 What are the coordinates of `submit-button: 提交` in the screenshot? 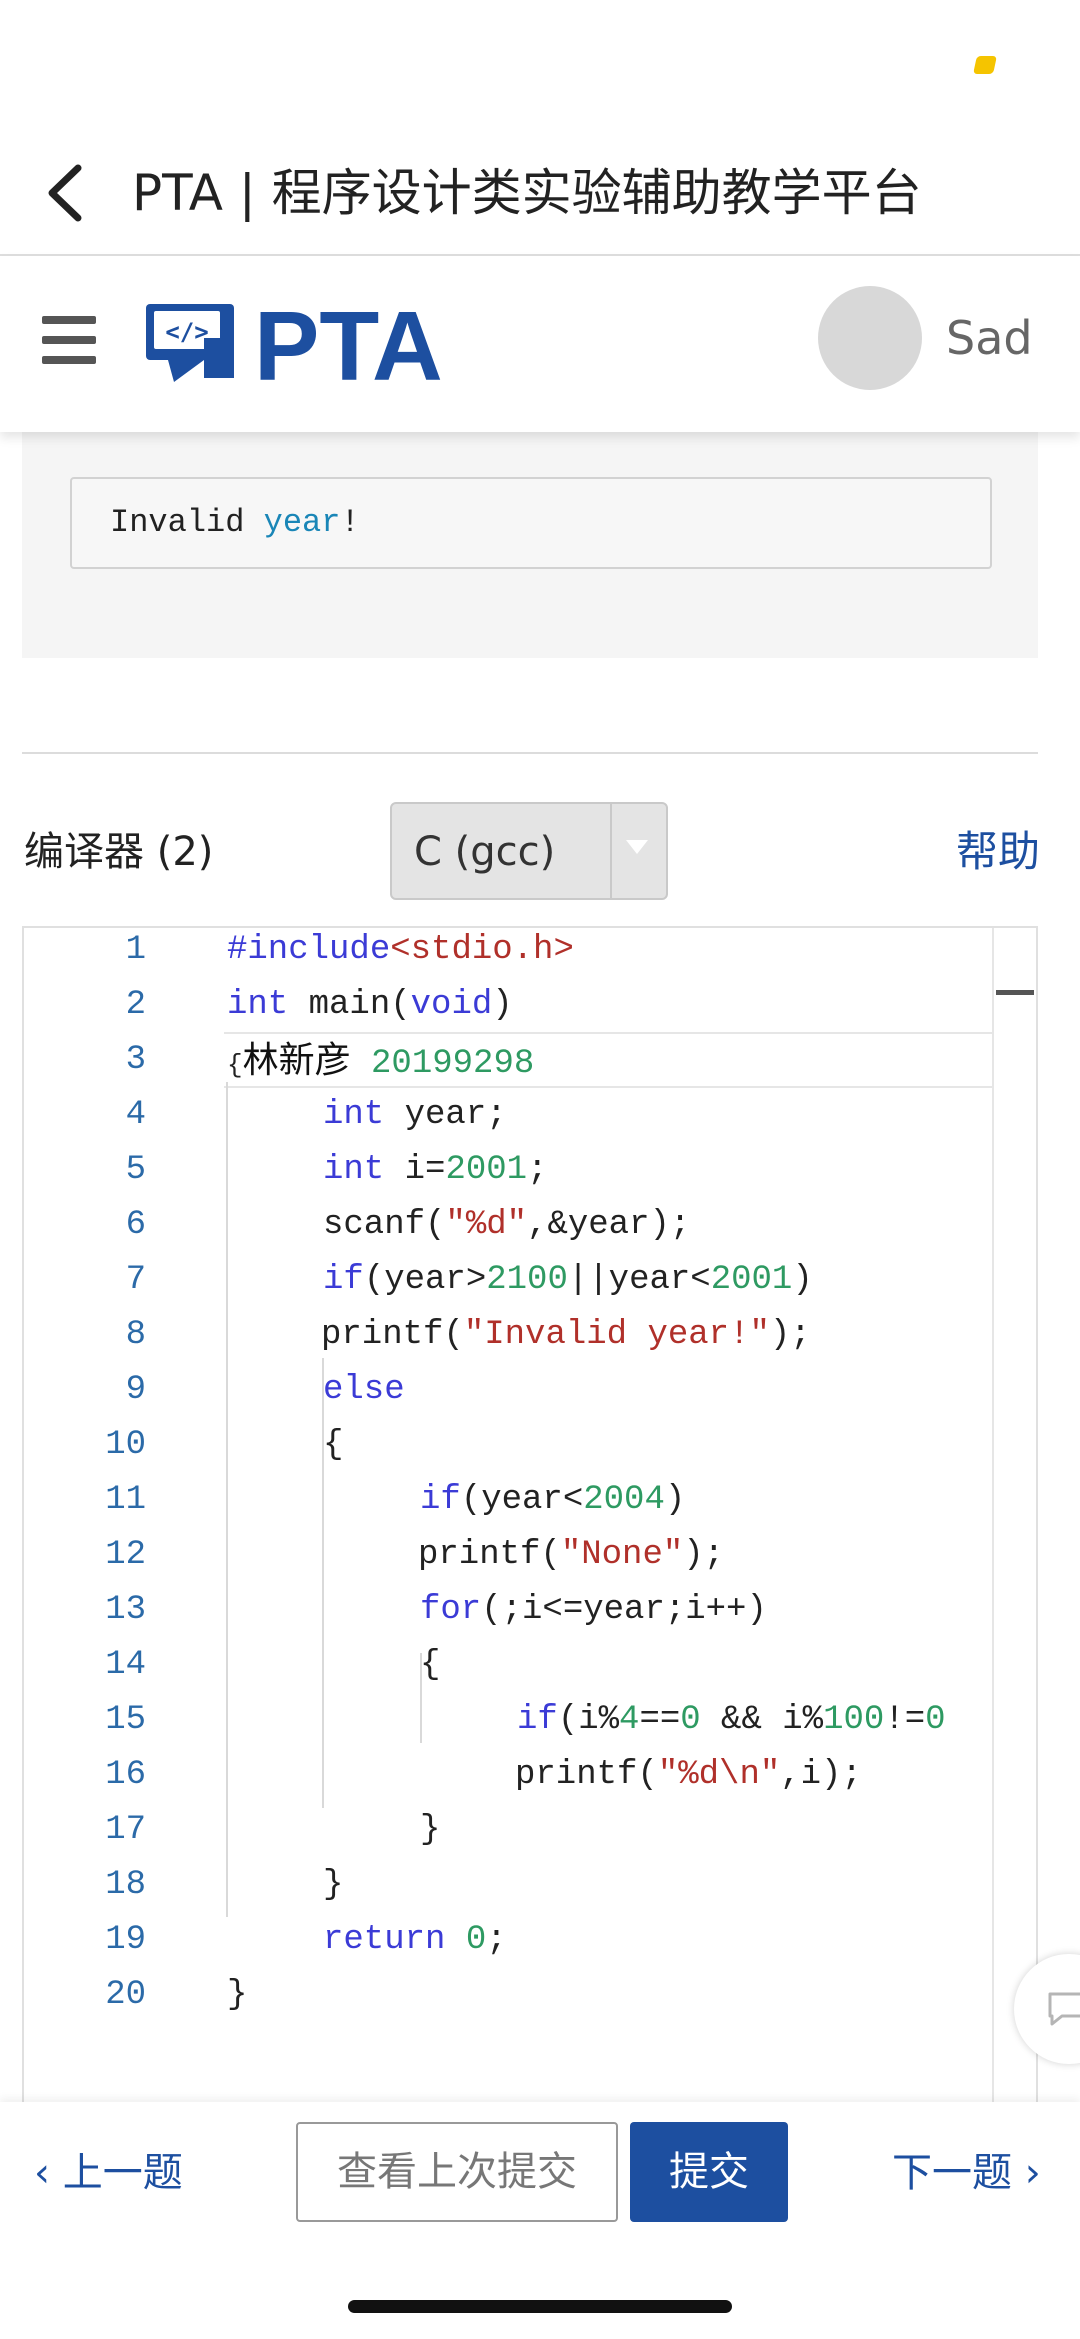 It's located at (709, 2172).